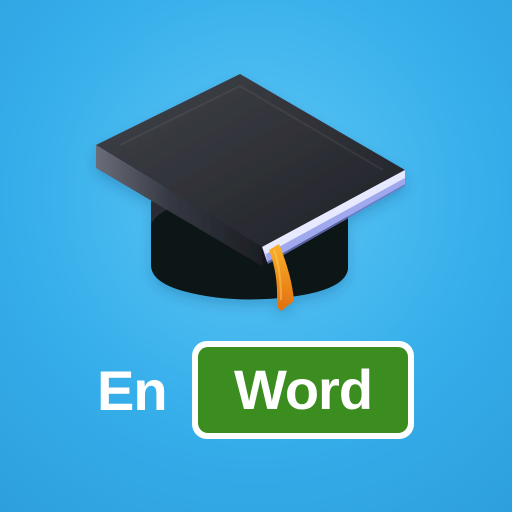 The width and height of the screenshot is (512, 512). I want to click on brand-word-badge-fill: Word, so click(303, 390).